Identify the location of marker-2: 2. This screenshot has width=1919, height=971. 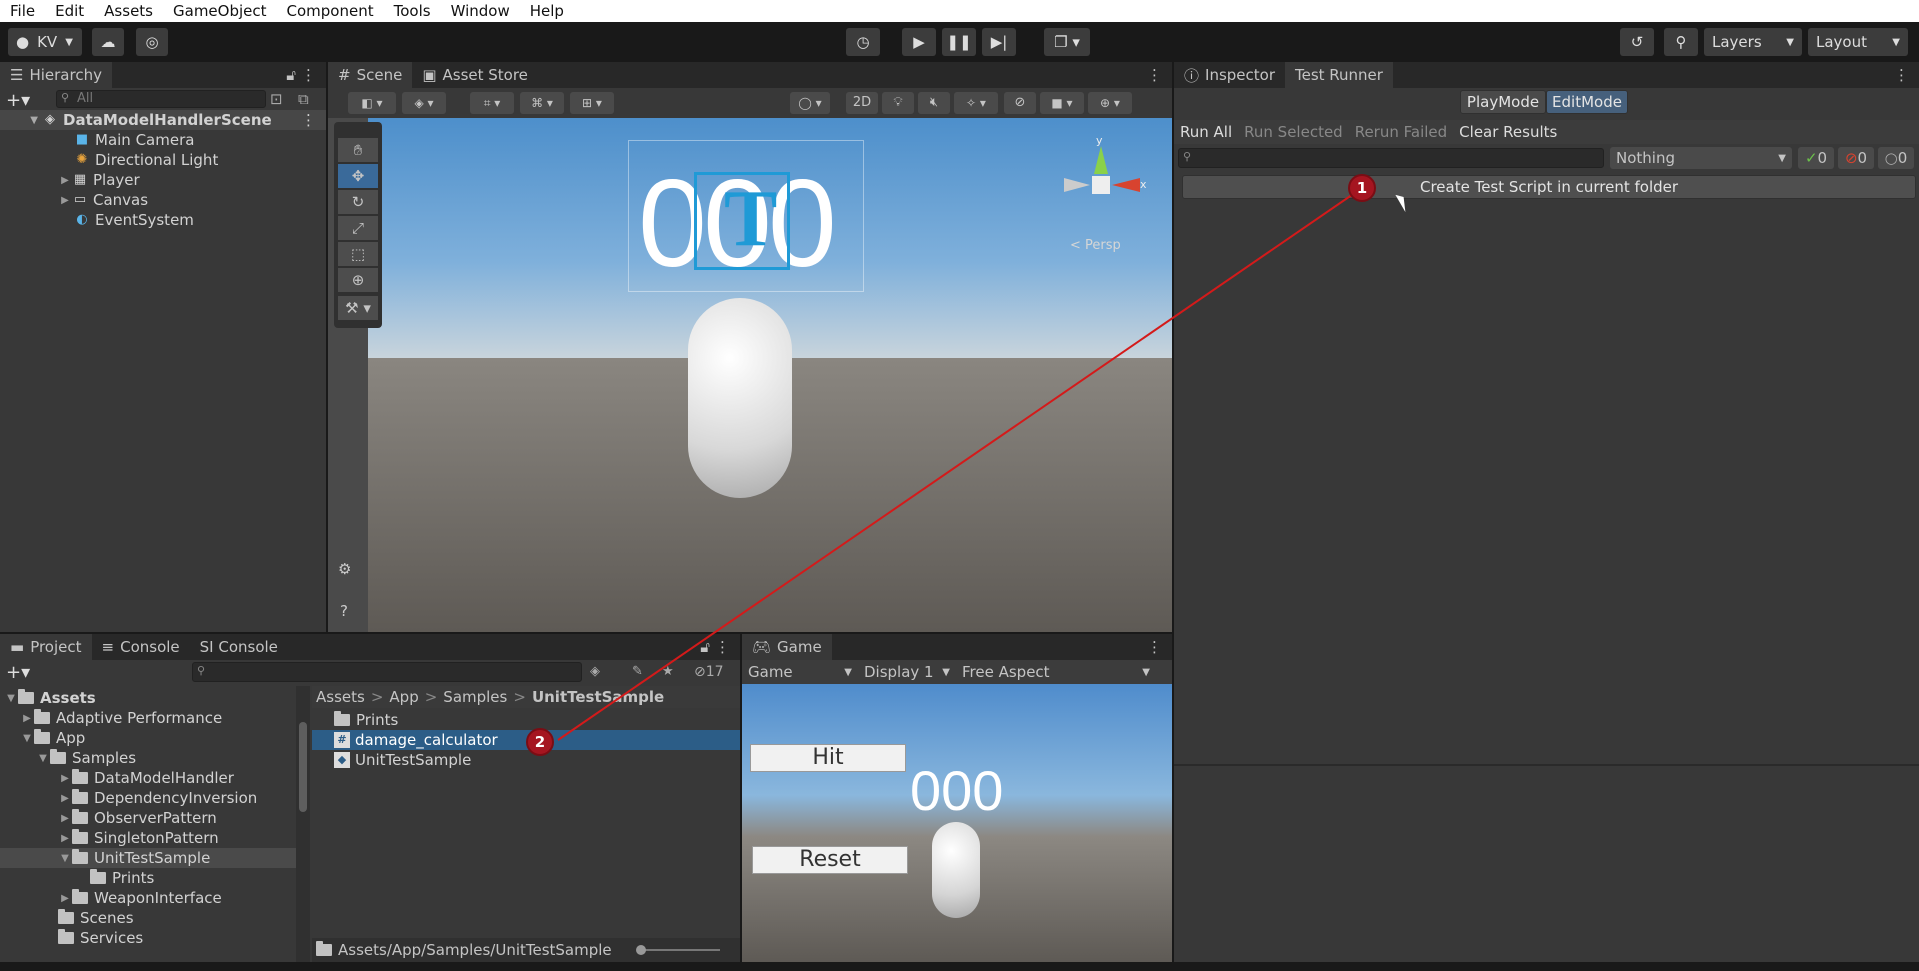
(540, 742).